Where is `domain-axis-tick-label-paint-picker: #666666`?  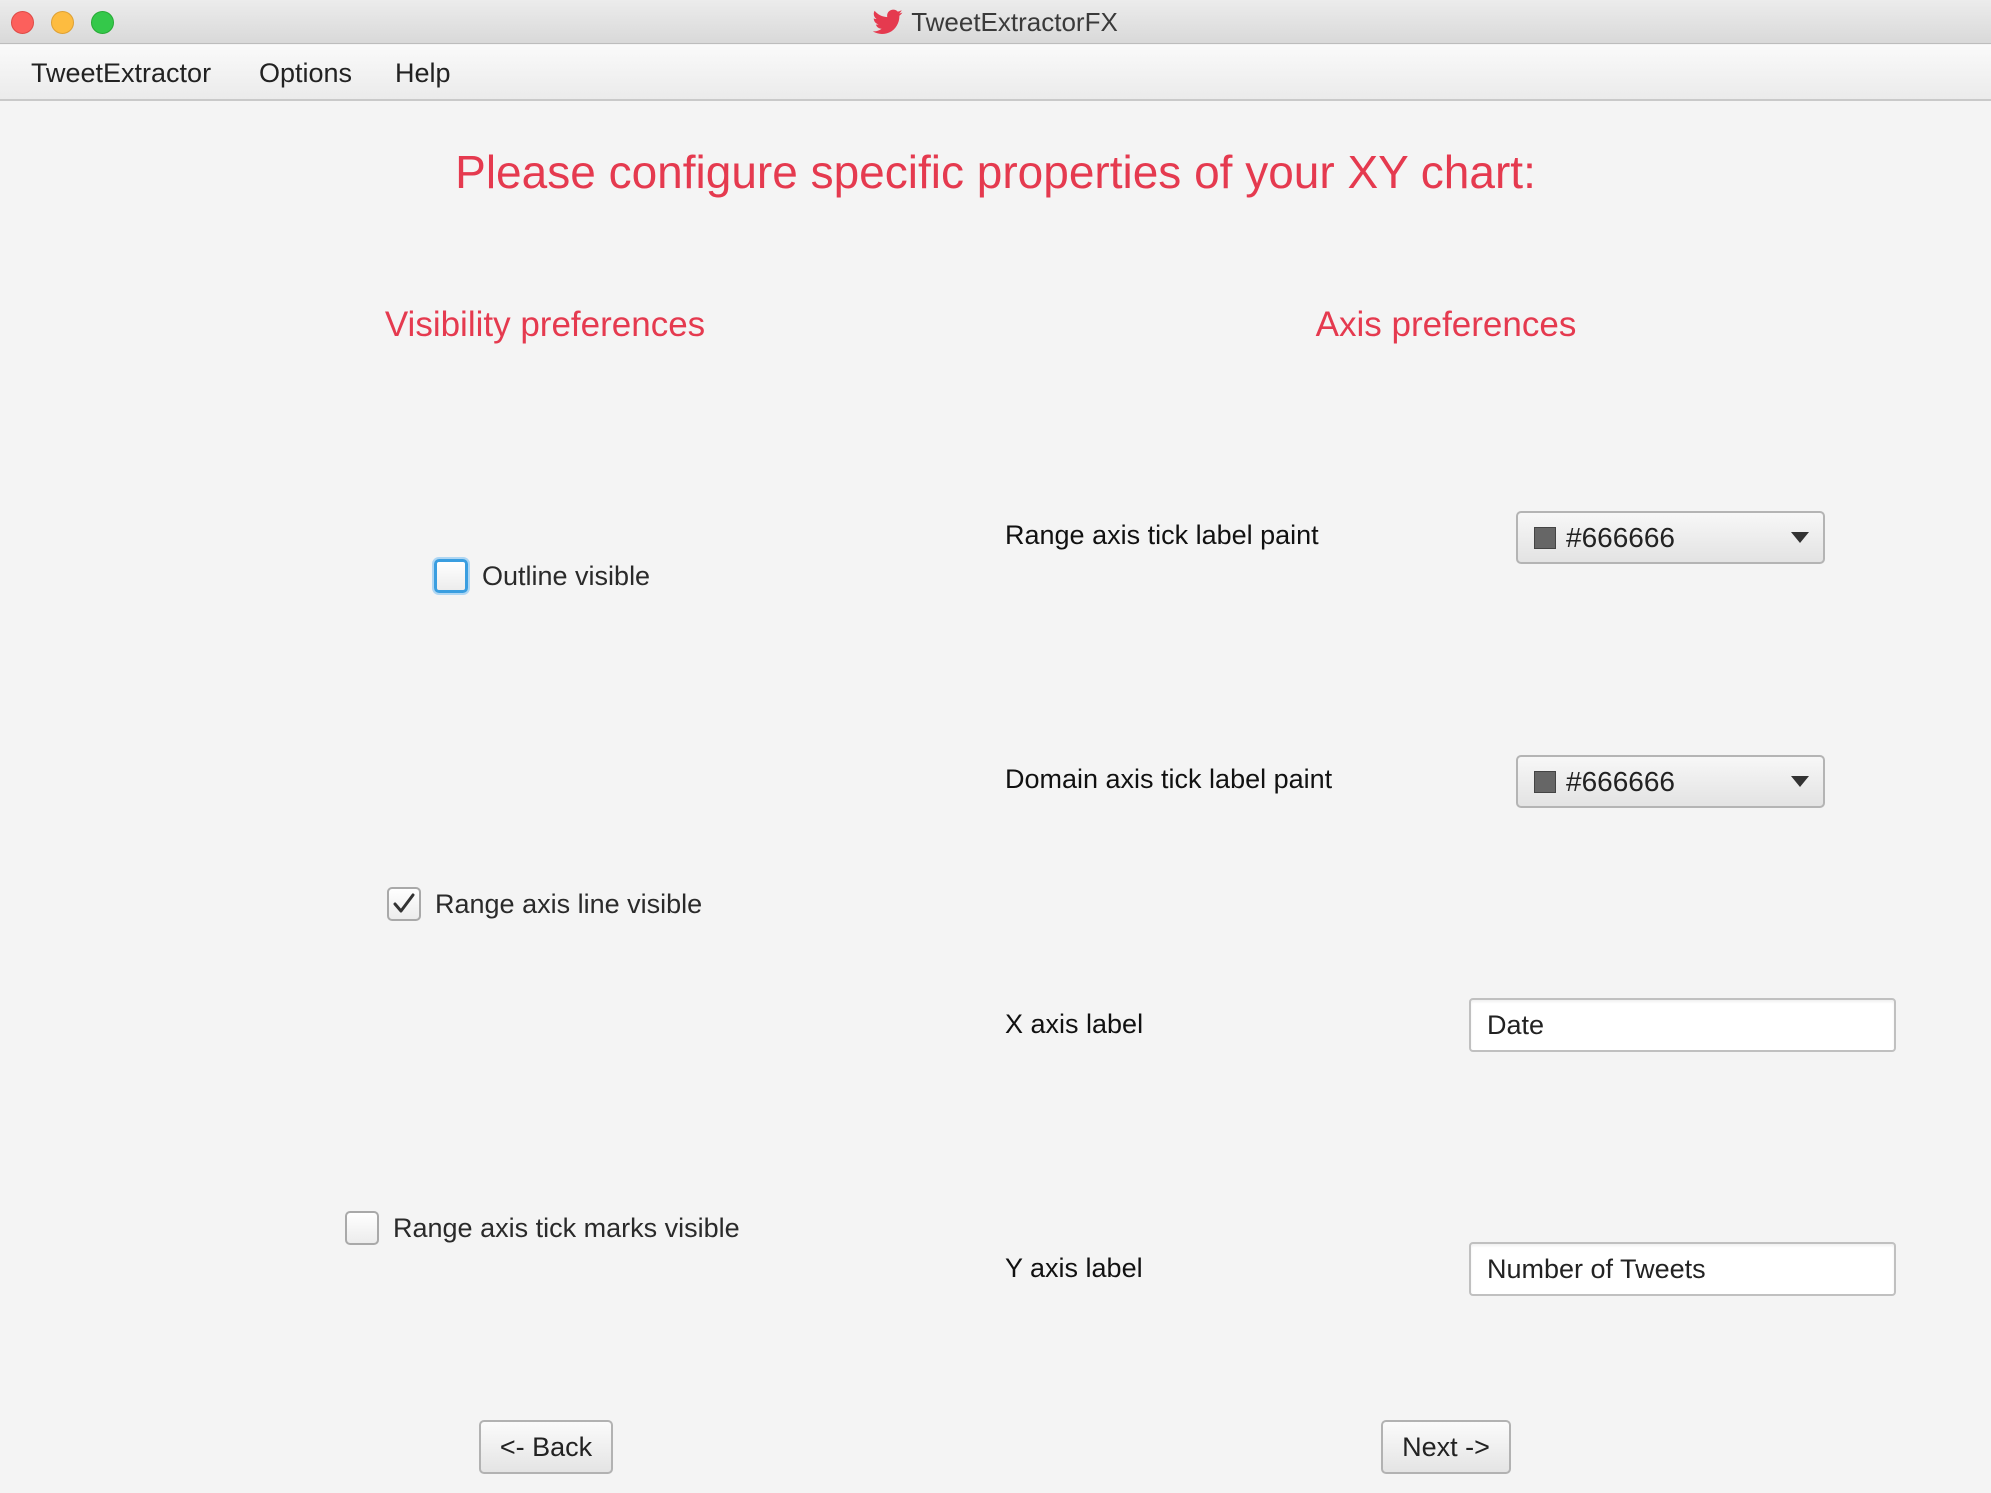
domain-axis-tick-label-paint-picker: #666666 is located at coordinates (1670, 781).